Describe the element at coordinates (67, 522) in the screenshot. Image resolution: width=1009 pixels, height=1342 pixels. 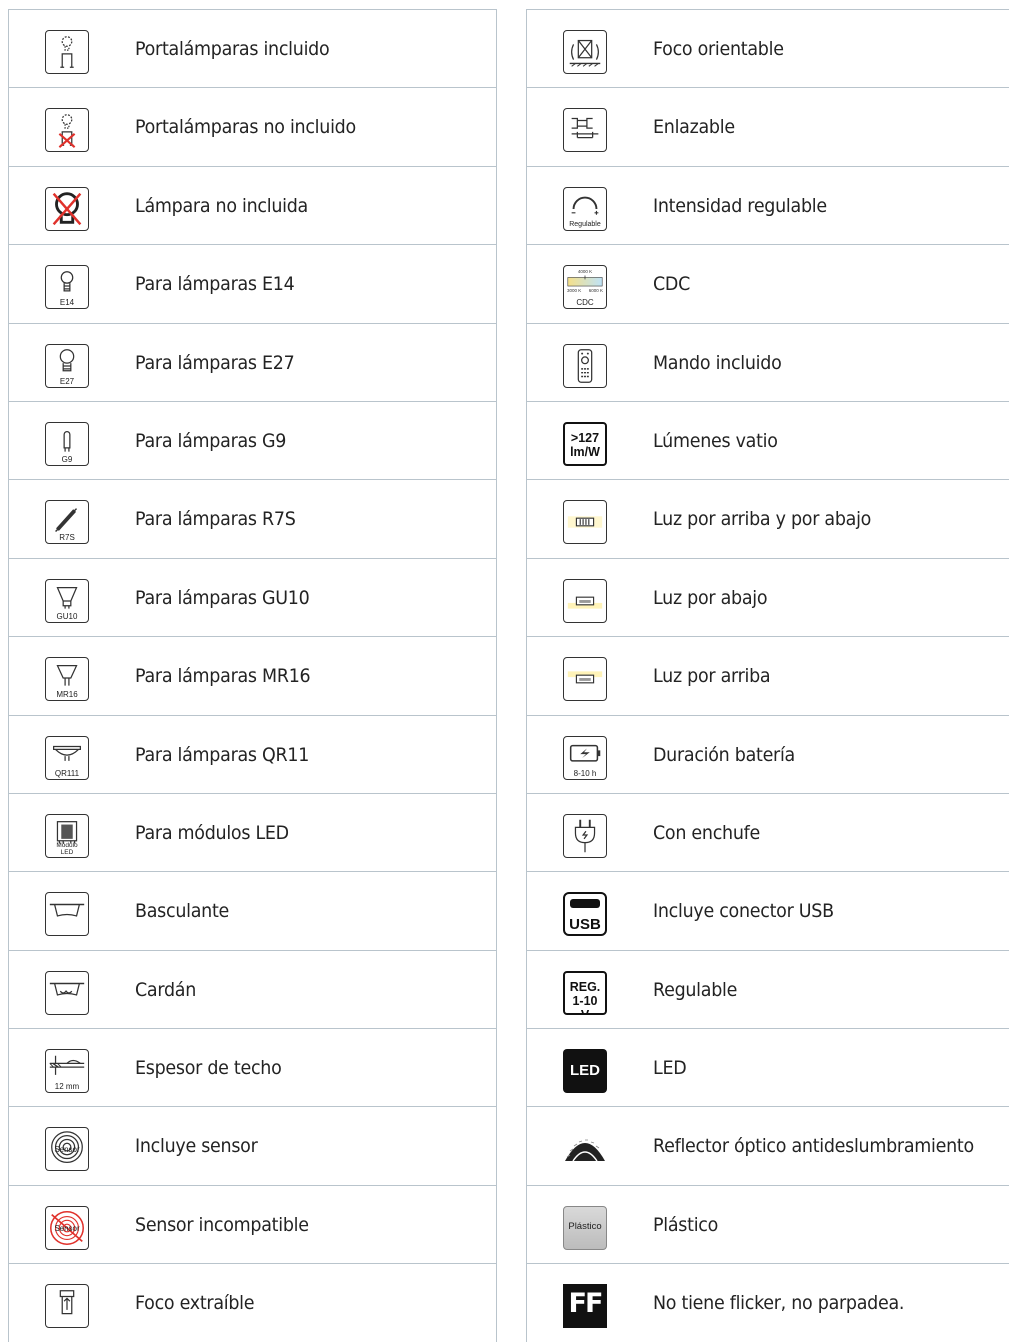
I see `bulb-r7s-icon: R7S` at that location.